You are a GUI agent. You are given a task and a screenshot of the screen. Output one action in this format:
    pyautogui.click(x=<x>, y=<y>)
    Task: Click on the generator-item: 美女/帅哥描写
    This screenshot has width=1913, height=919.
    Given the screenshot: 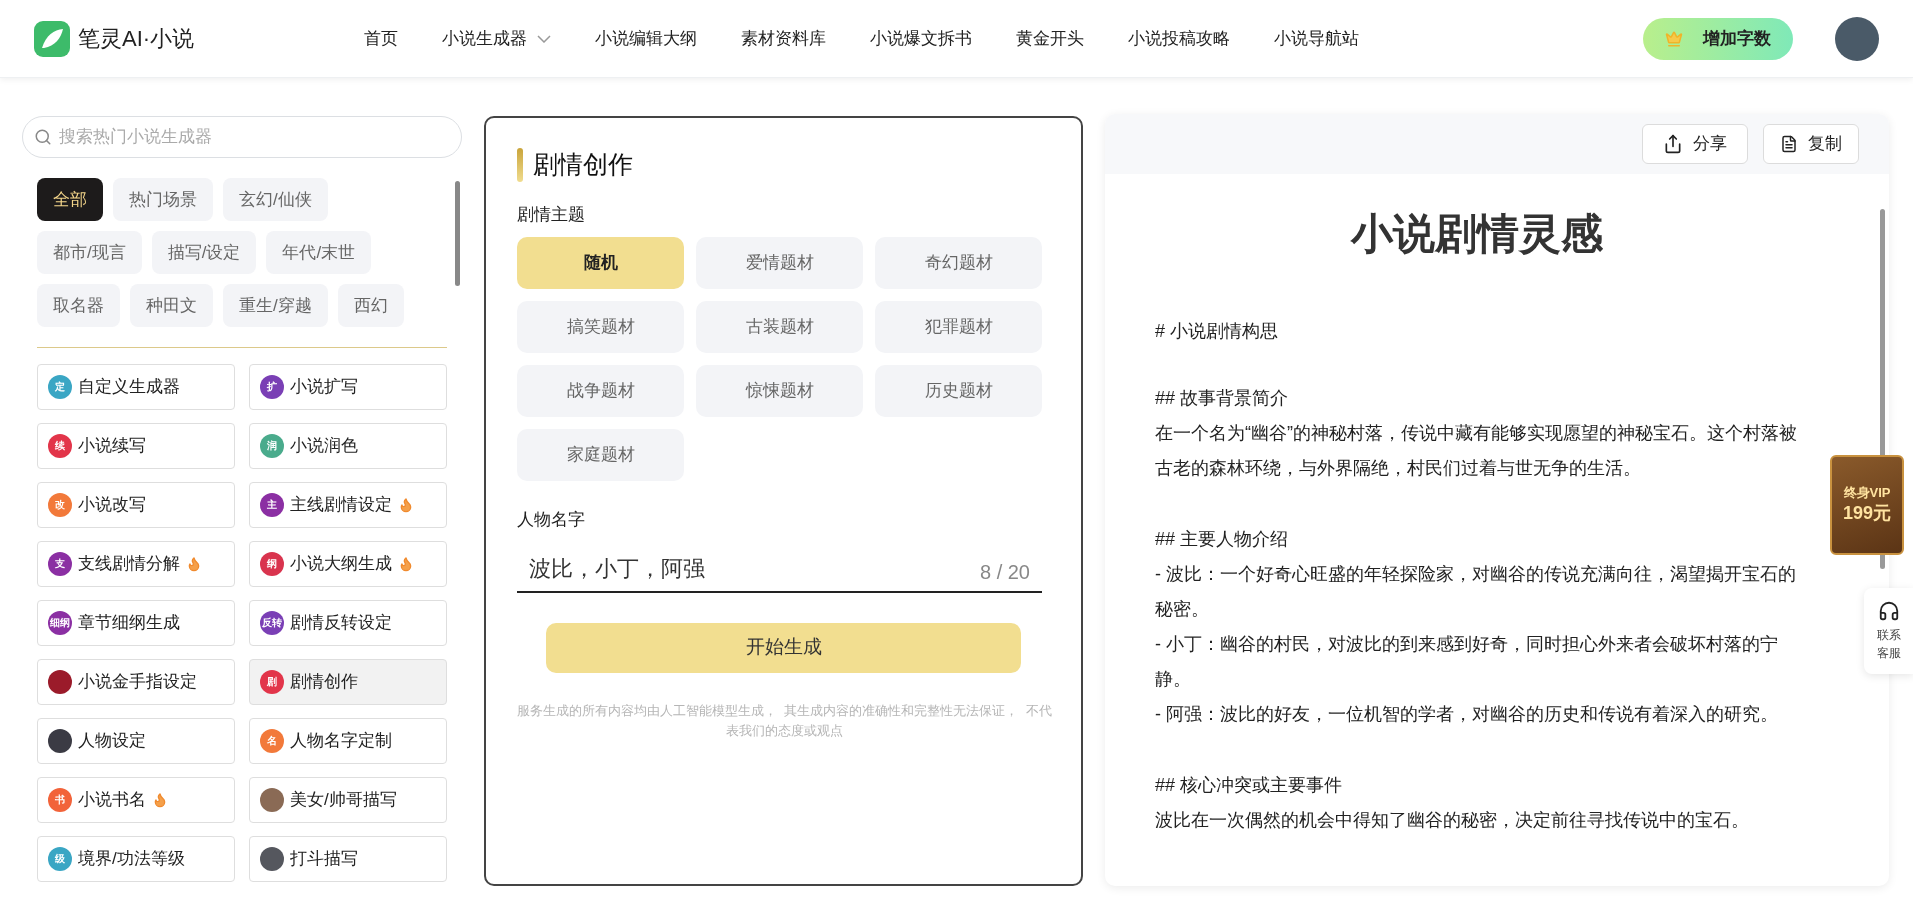 What is the action you would take?
    pyautogui.click(x=348, y=800)
    